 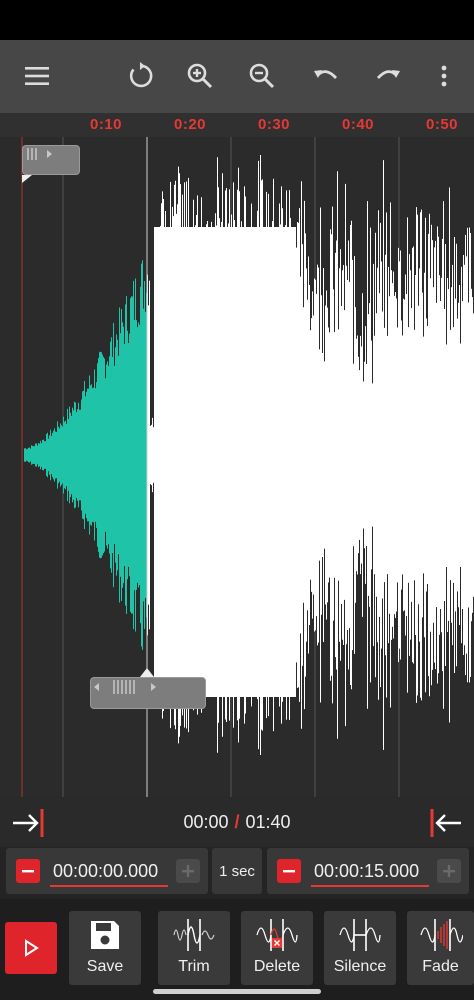 I want to click on trim-label: Trim, so click(x=194, y=966).